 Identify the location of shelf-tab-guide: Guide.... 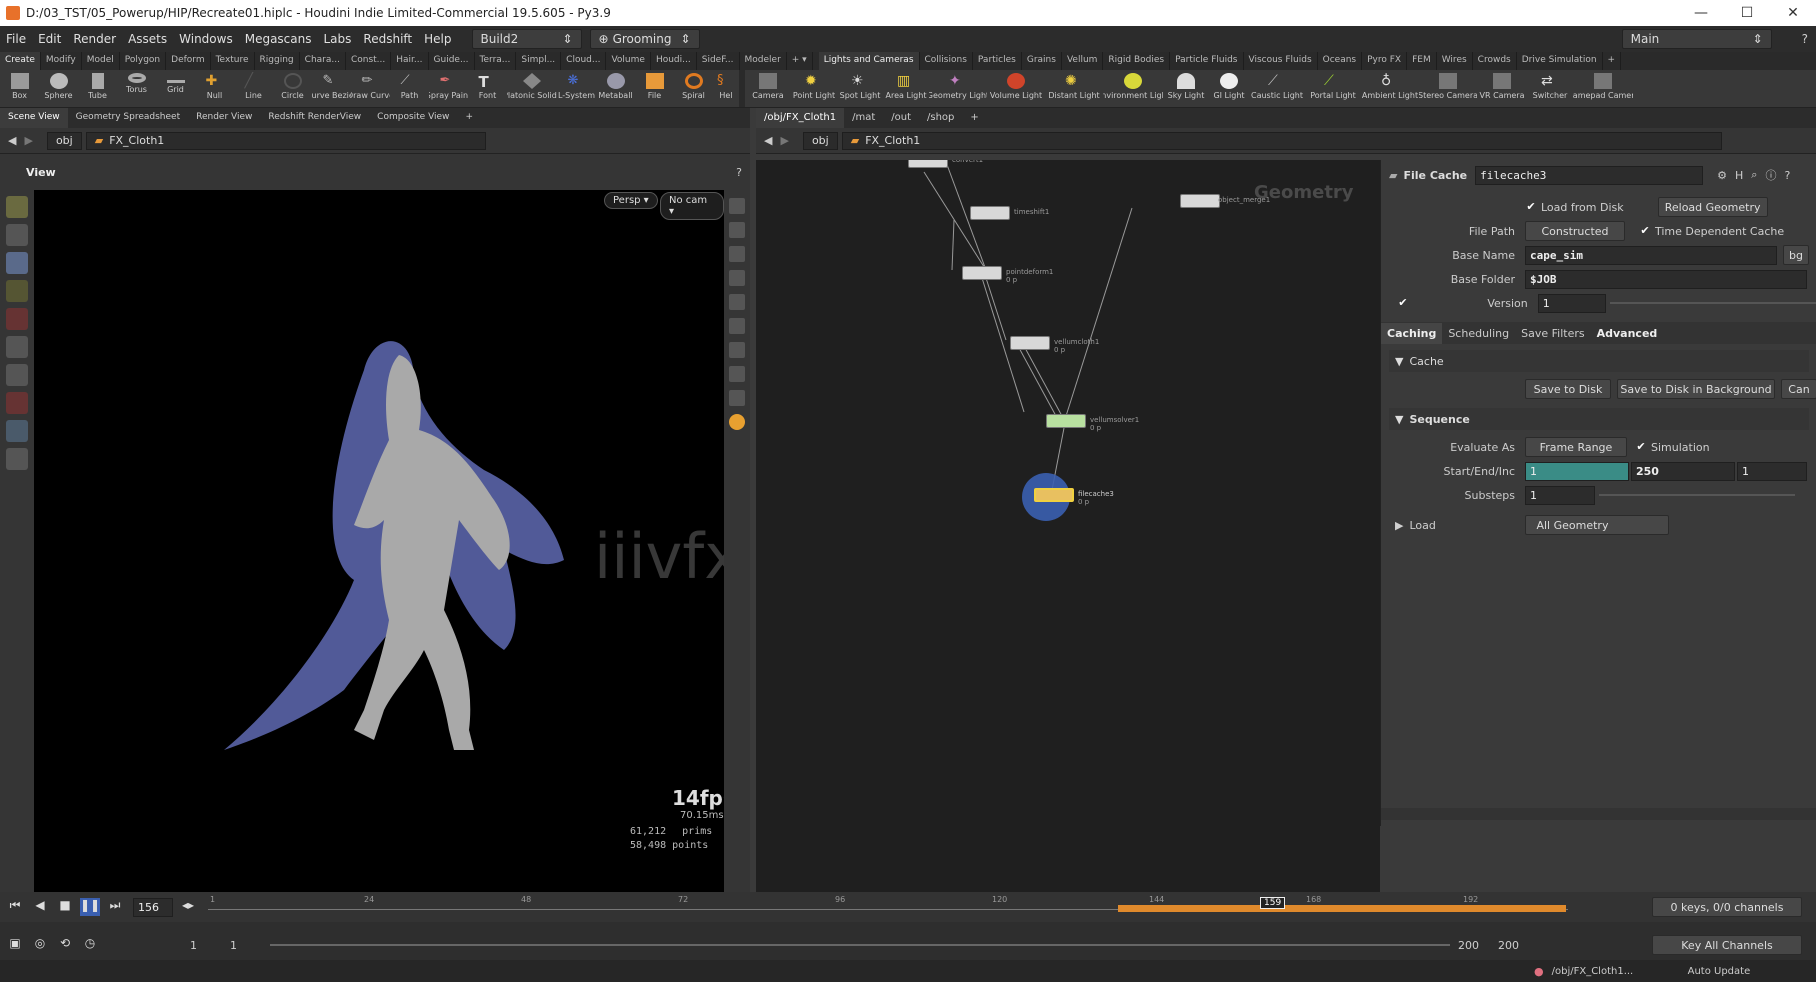
(452, 61).